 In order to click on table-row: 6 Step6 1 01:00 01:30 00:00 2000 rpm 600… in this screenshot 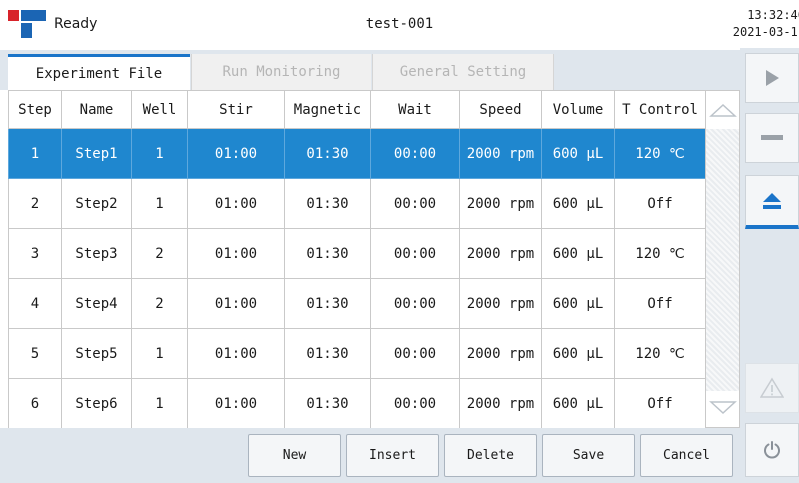, I will do `click(357, 403)`.